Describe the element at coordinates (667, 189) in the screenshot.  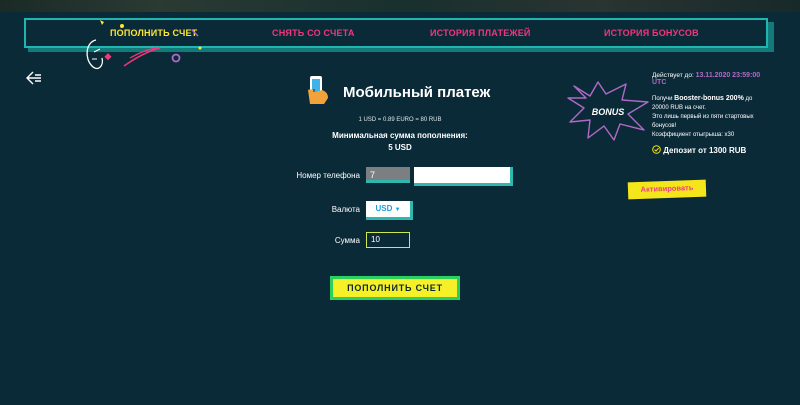
I see `activate-bonus-button: Активировать` at that location.